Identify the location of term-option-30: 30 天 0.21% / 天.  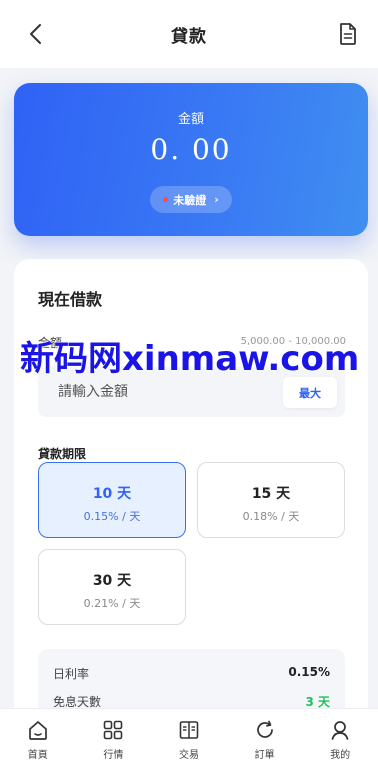
(112, 587).